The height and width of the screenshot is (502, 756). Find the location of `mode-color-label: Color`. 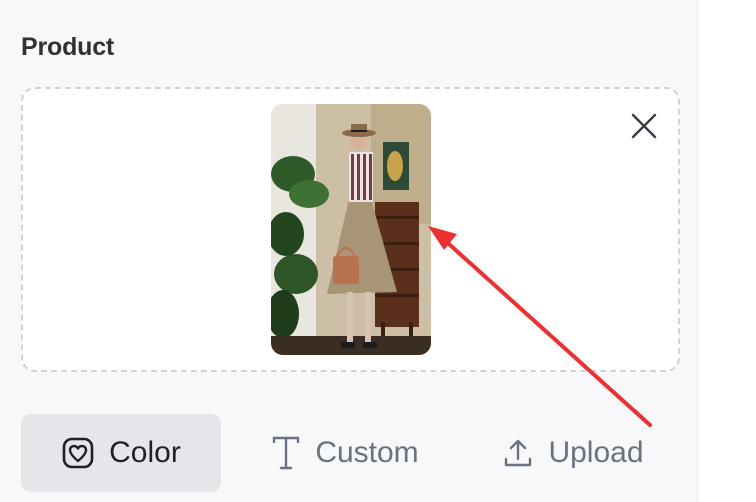

mode-color-label: Color is located at coordinates (145, 452).